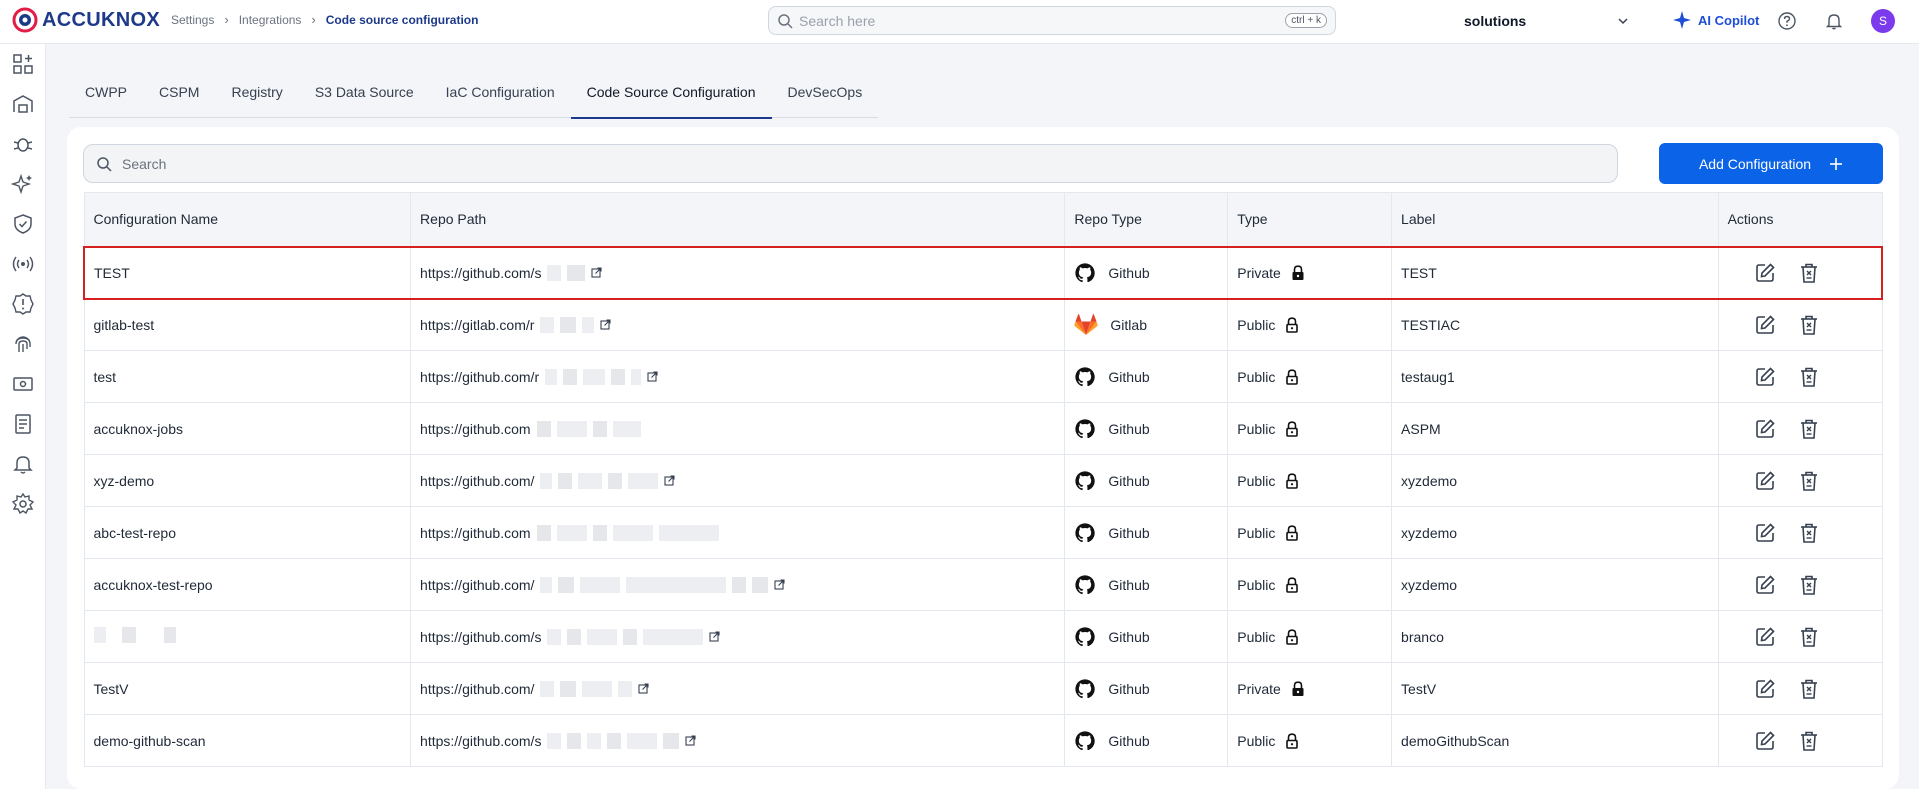 The width and height of the screenshot is (1919, 789). Describe the element at coordinates (477, 480) in the screenshot. I see `repo-path: https://github.com/` at that location.